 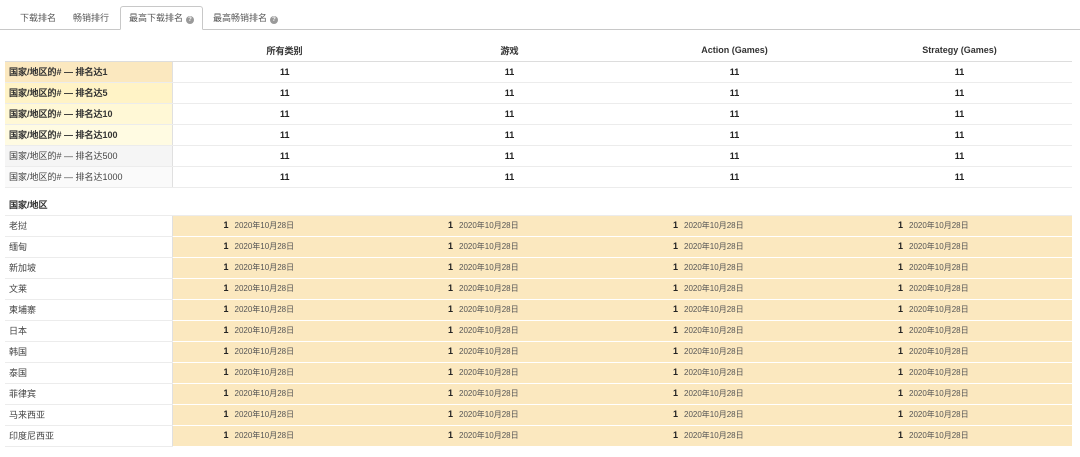 I want to click on column-header-games: 游戏, so click(x=509, y=51).